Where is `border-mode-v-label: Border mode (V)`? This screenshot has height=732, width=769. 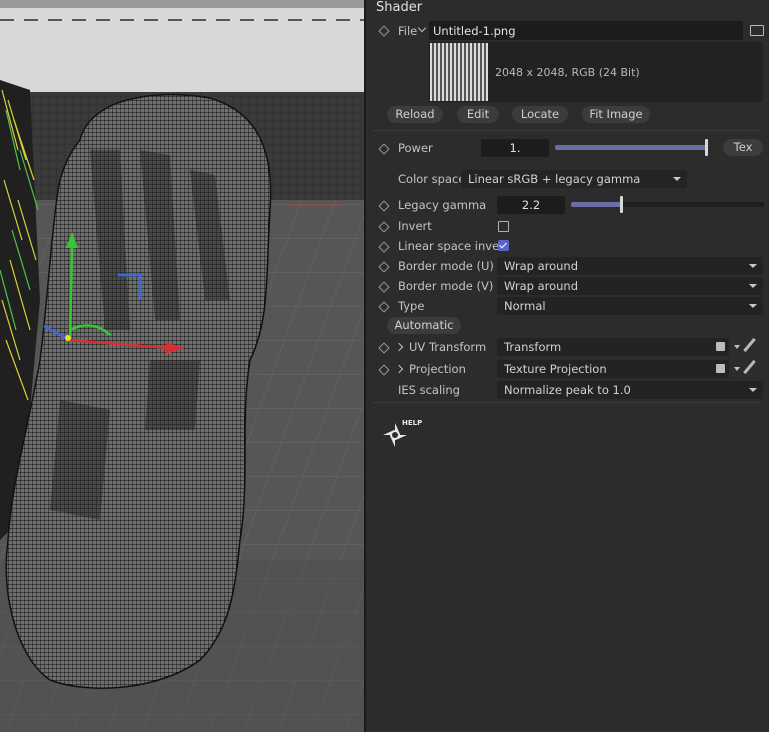 border-mode-v-label: Border mode (V) is located at coordinates (446, 286).